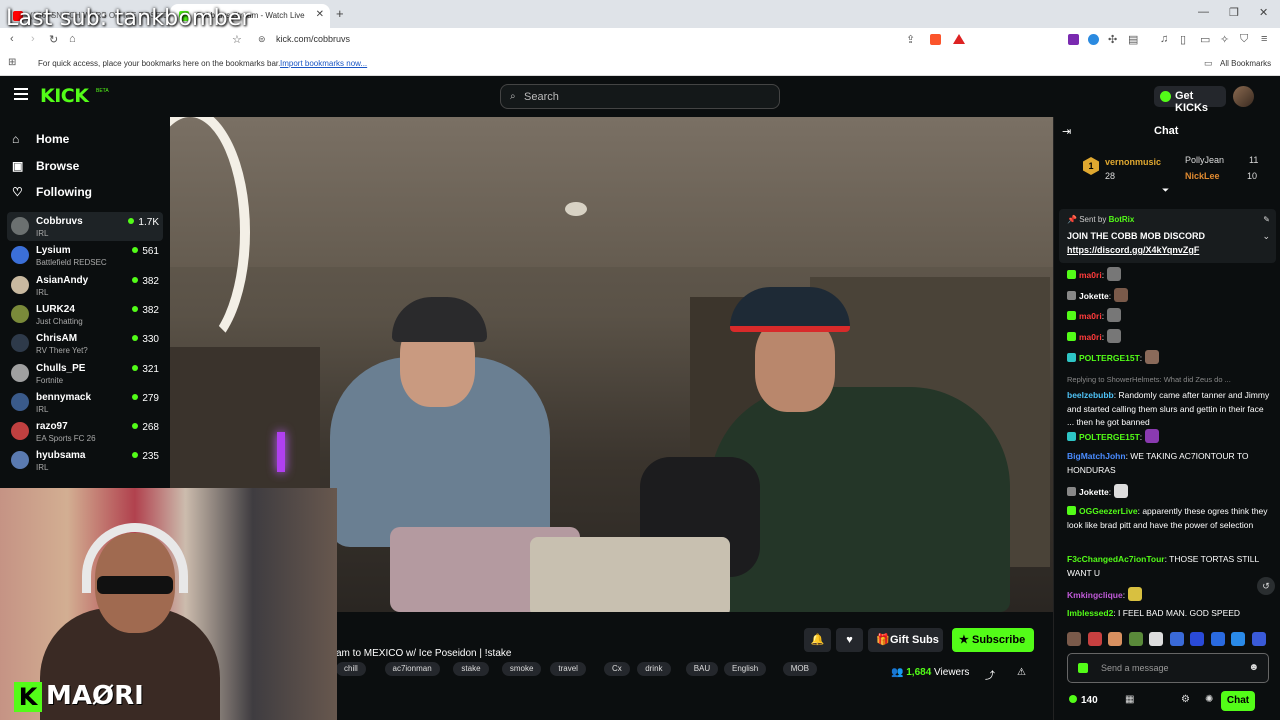 This screenshot has height=720, width=1280. Describe the element at coordinates (654, 669) in the screenshot. I see `stream-tag: drink` at that location.